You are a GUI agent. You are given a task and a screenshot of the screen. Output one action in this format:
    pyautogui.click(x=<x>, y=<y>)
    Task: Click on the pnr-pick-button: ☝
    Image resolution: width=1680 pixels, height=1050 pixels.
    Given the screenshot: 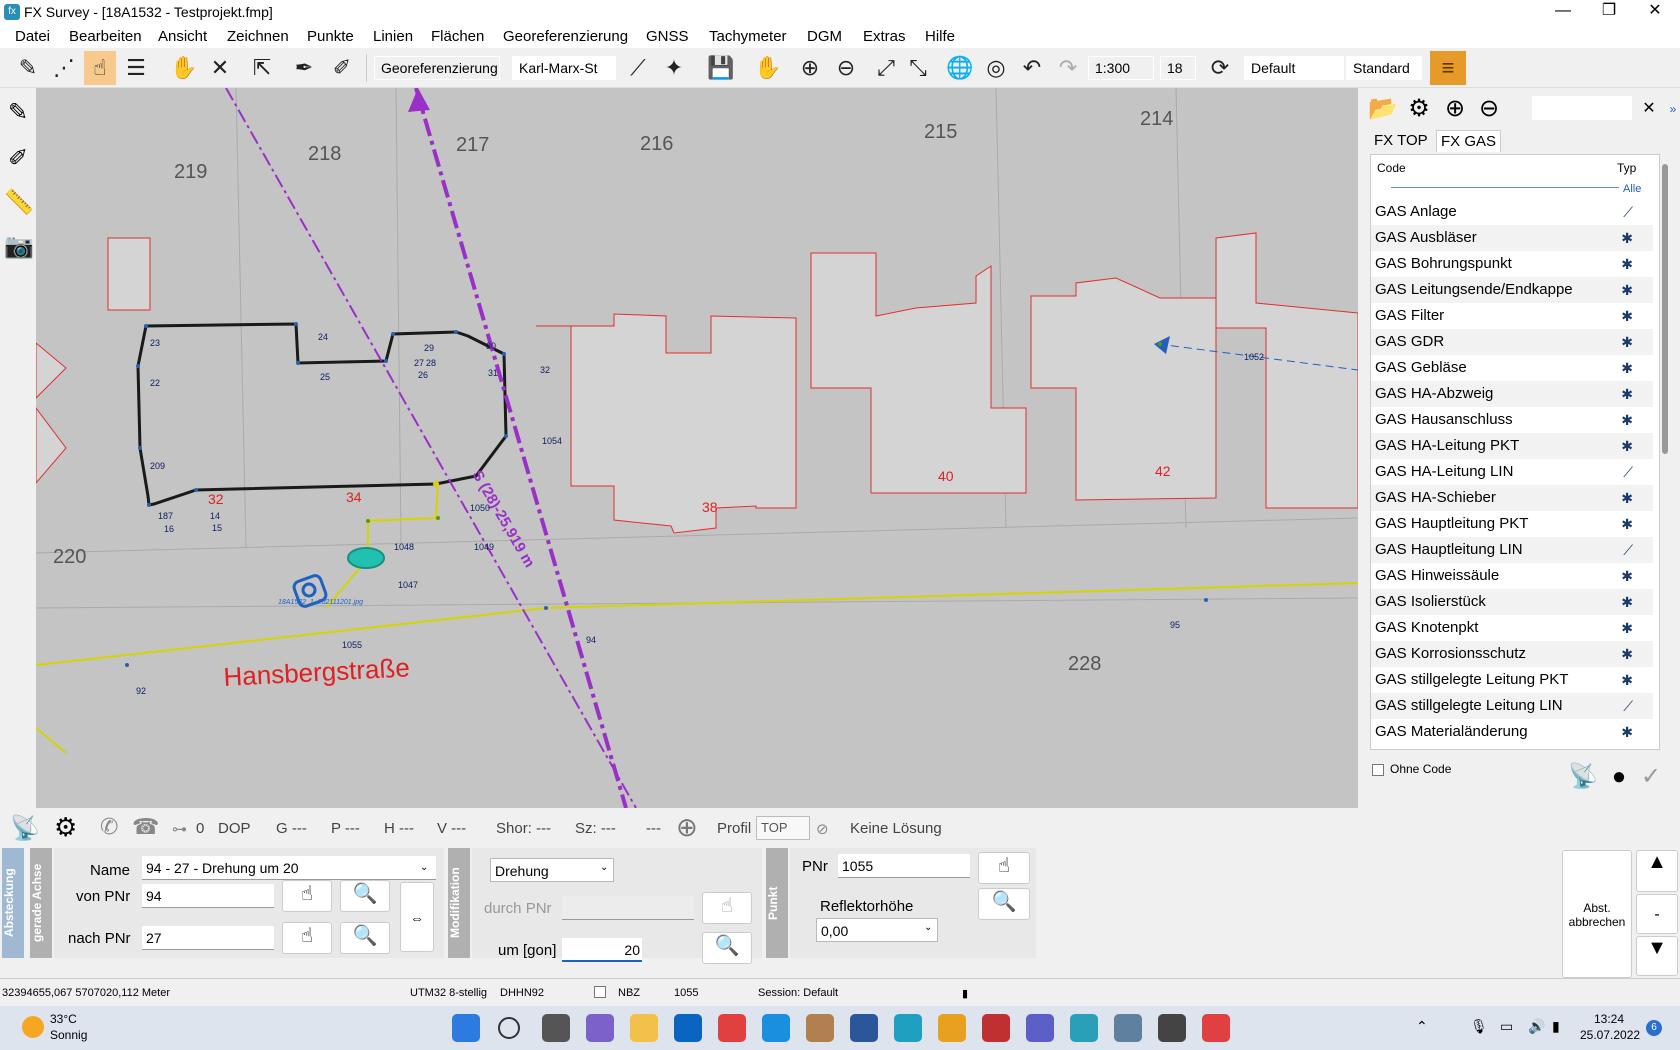 What is the action you would take?
    pyautogui.click(x=1004, y=868)
    